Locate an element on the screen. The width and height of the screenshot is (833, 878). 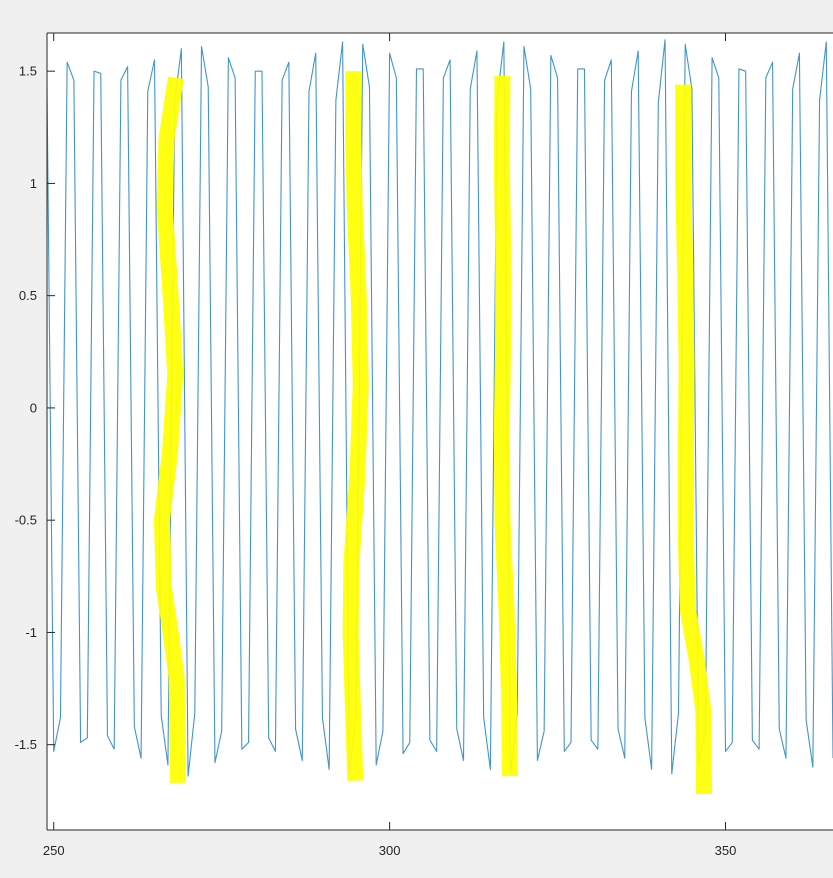
y-tick-label: 1 is located at coordinates (33, 183).